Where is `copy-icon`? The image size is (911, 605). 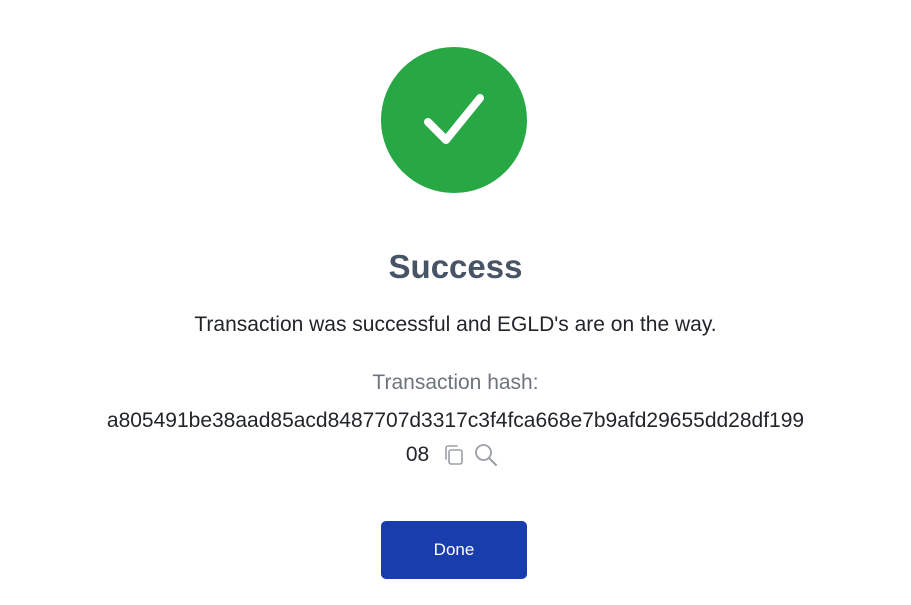
copy-icon is located at coordinates (454, 455).